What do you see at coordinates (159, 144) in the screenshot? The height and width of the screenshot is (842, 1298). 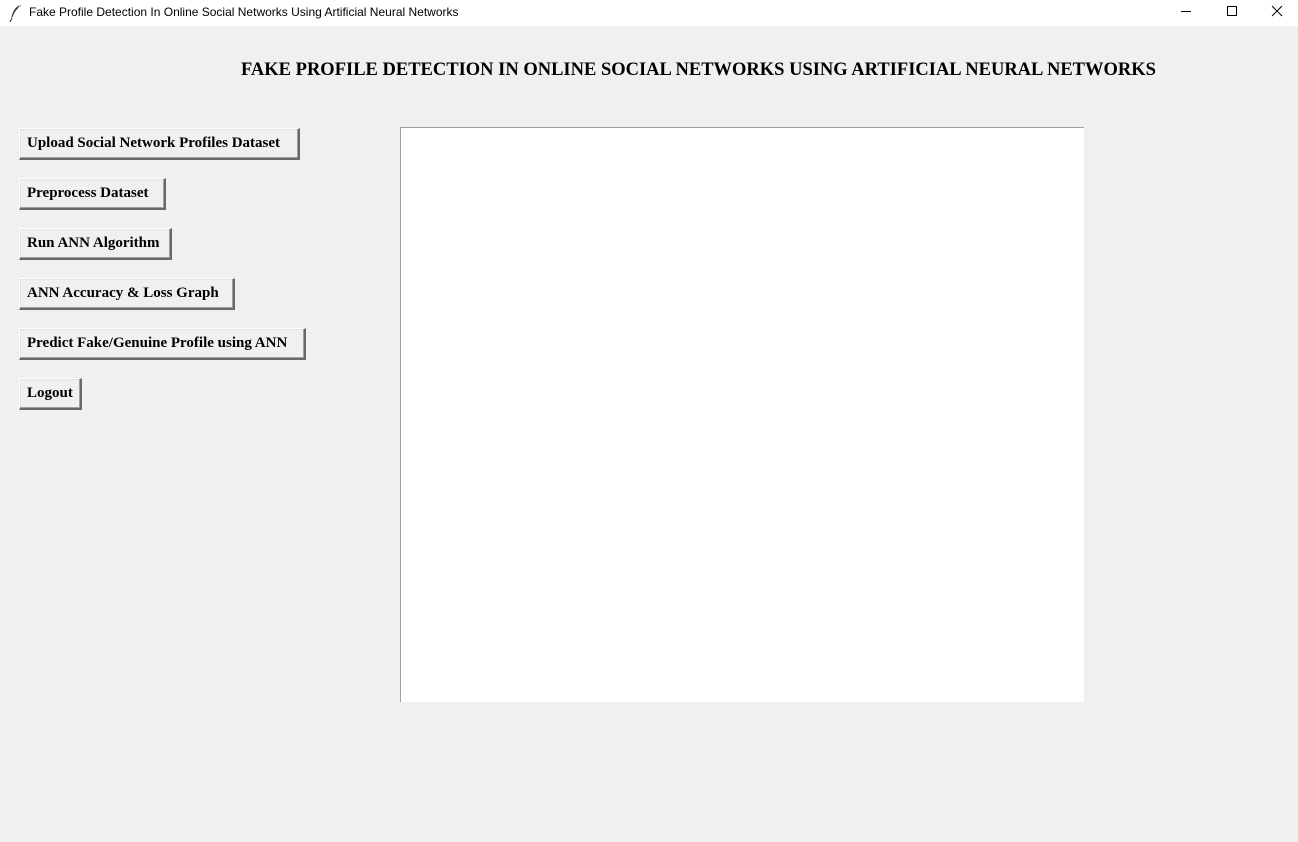 I see `upload-dataset-button: Upload Social Network Profiles Dataset` at bounding box center [159, 144].